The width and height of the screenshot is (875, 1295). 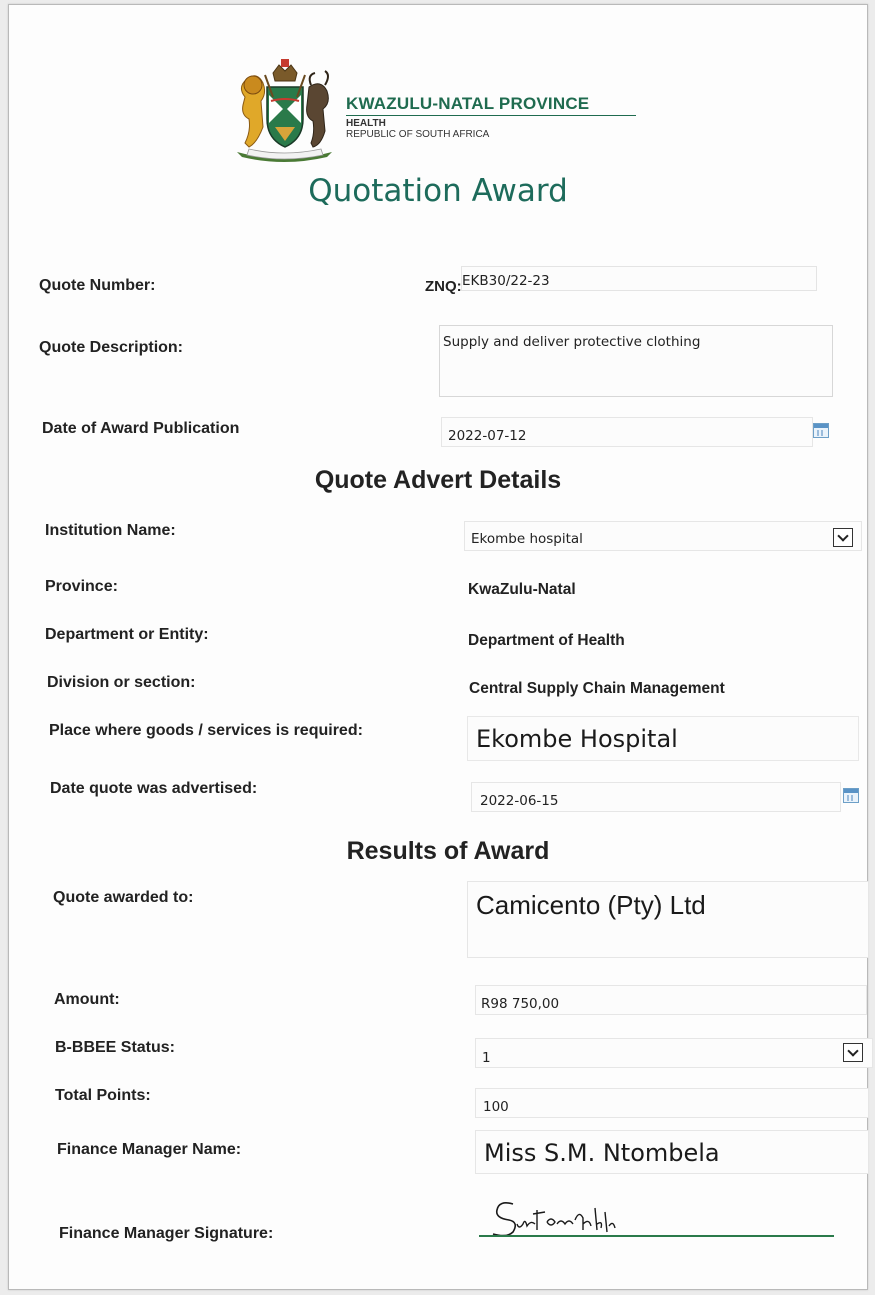 What do you see at coordinates (527, 539) in the screenshot?
I see `institution-value: Ekombe hospital` at bounding box center [527, 539].